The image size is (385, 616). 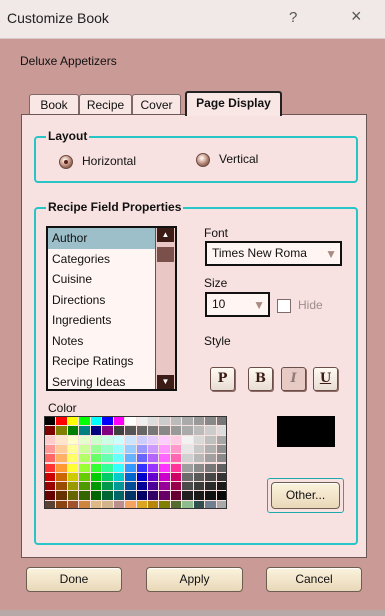 I want to click on font-select: Times New Roma ▼, so click(x=273, y=253).